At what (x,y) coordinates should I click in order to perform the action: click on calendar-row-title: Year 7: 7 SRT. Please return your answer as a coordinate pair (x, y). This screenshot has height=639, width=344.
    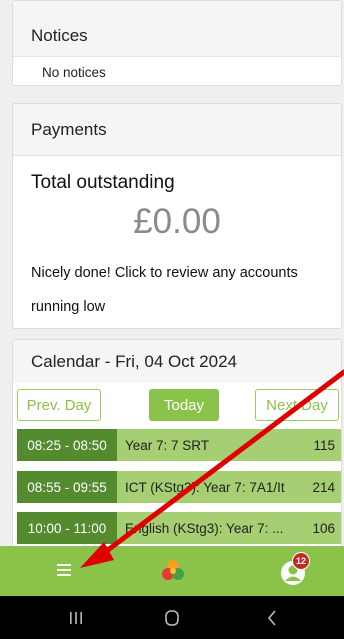
    Looking at the image, I should click on (167, 445).